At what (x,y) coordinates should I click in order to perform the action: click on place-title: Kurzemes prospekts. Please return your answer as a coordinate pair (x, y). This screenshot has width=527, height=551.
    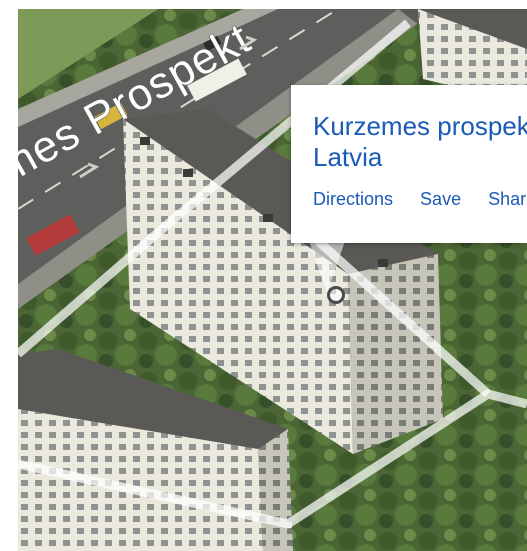
    Looking at the image, I should click on (420, 126).